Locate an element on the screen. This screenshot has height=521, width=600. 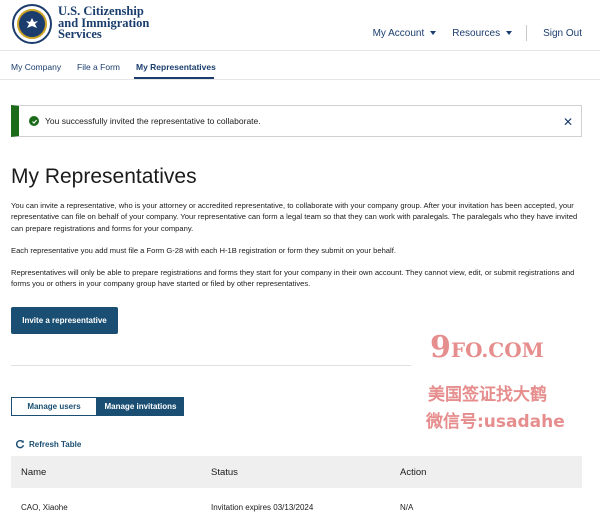
tab-my-representatives: My Representatives is located at coordinates (176, 67).